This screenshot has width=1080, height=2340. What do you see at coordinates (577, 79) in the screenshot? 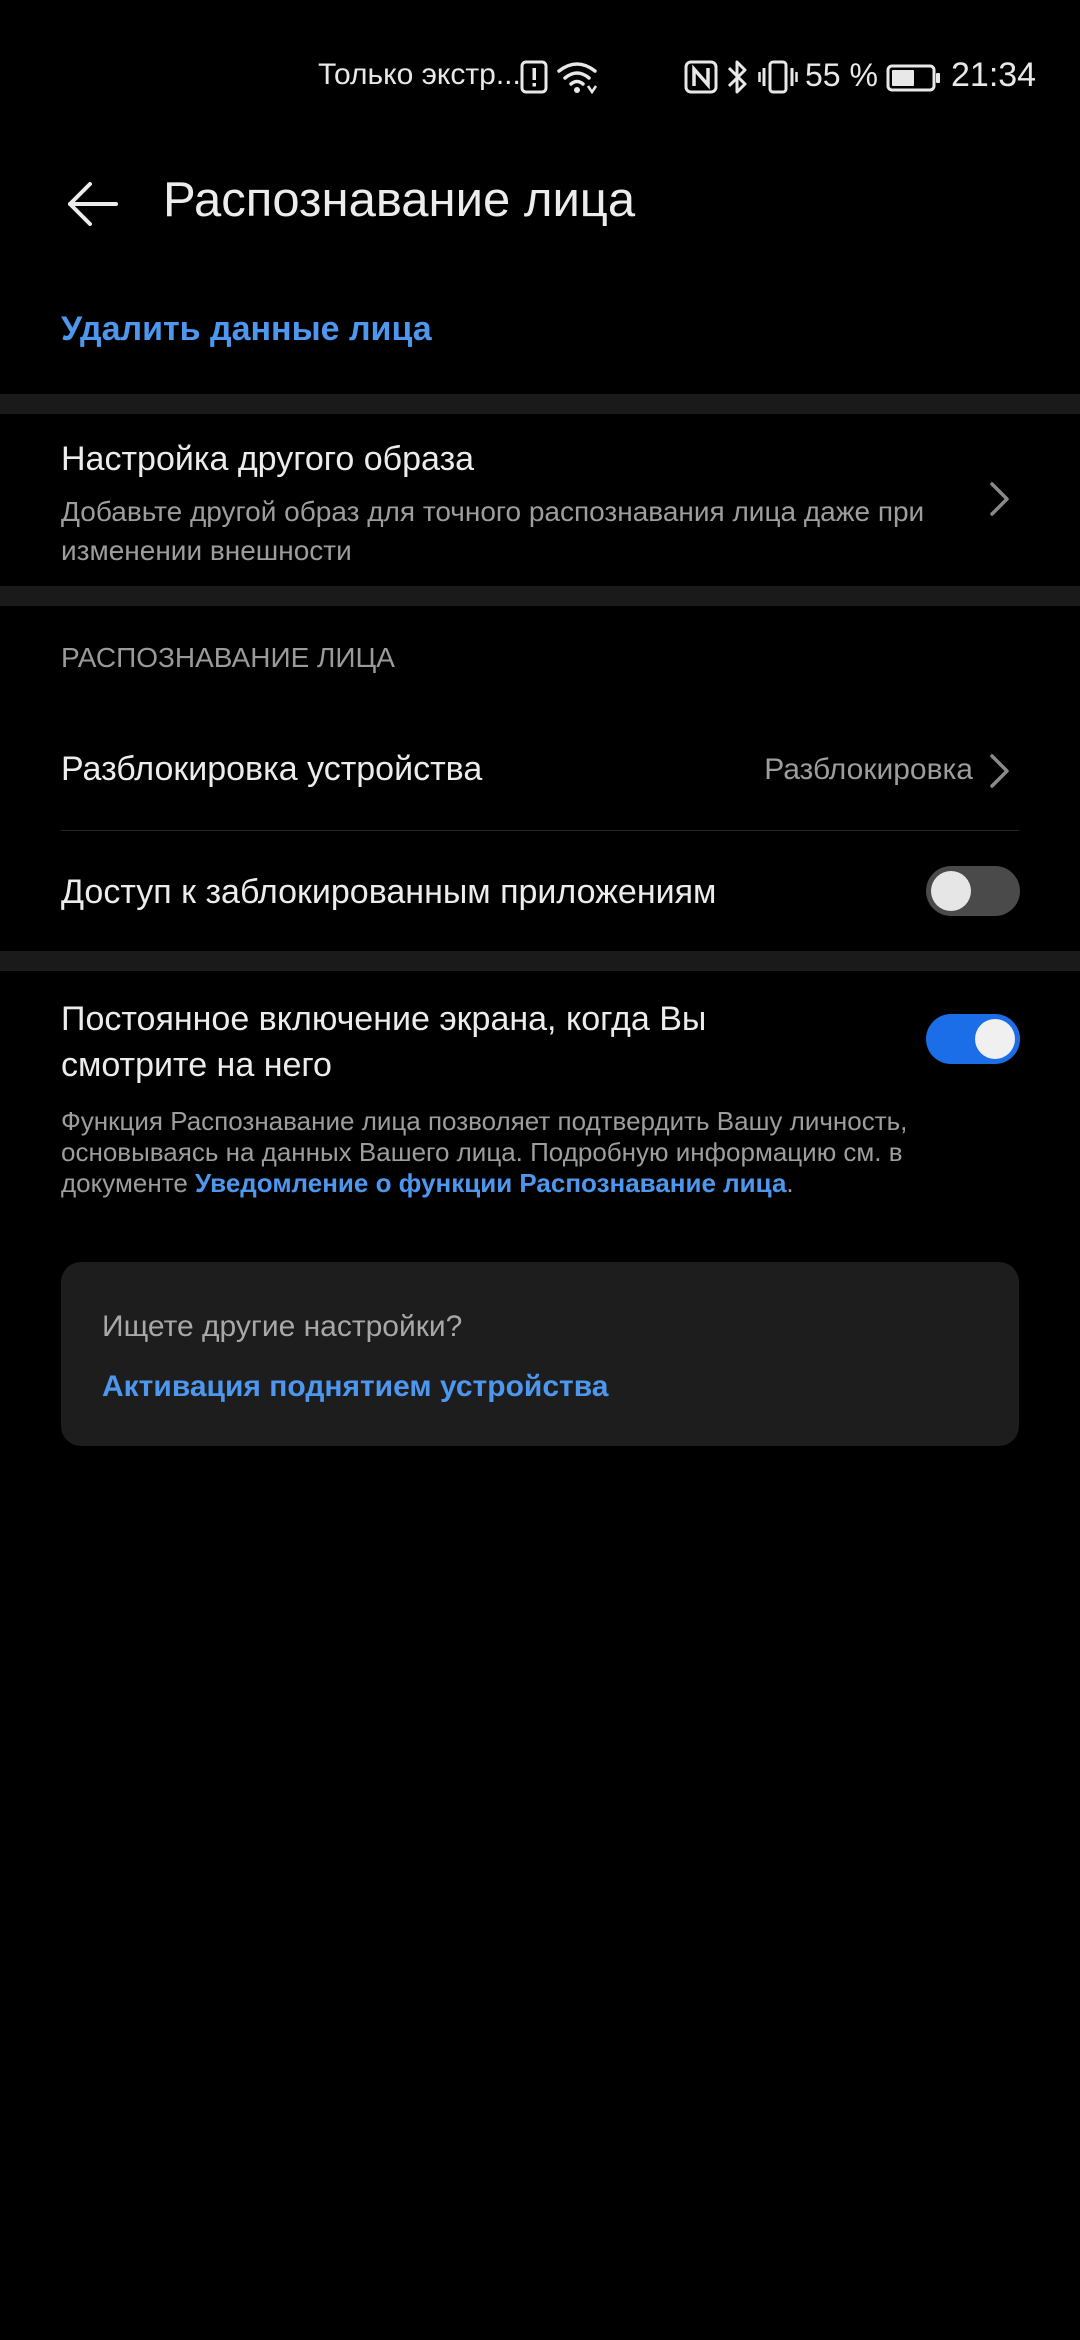
I see `wifi-icon` at bounding box center [577, 79].